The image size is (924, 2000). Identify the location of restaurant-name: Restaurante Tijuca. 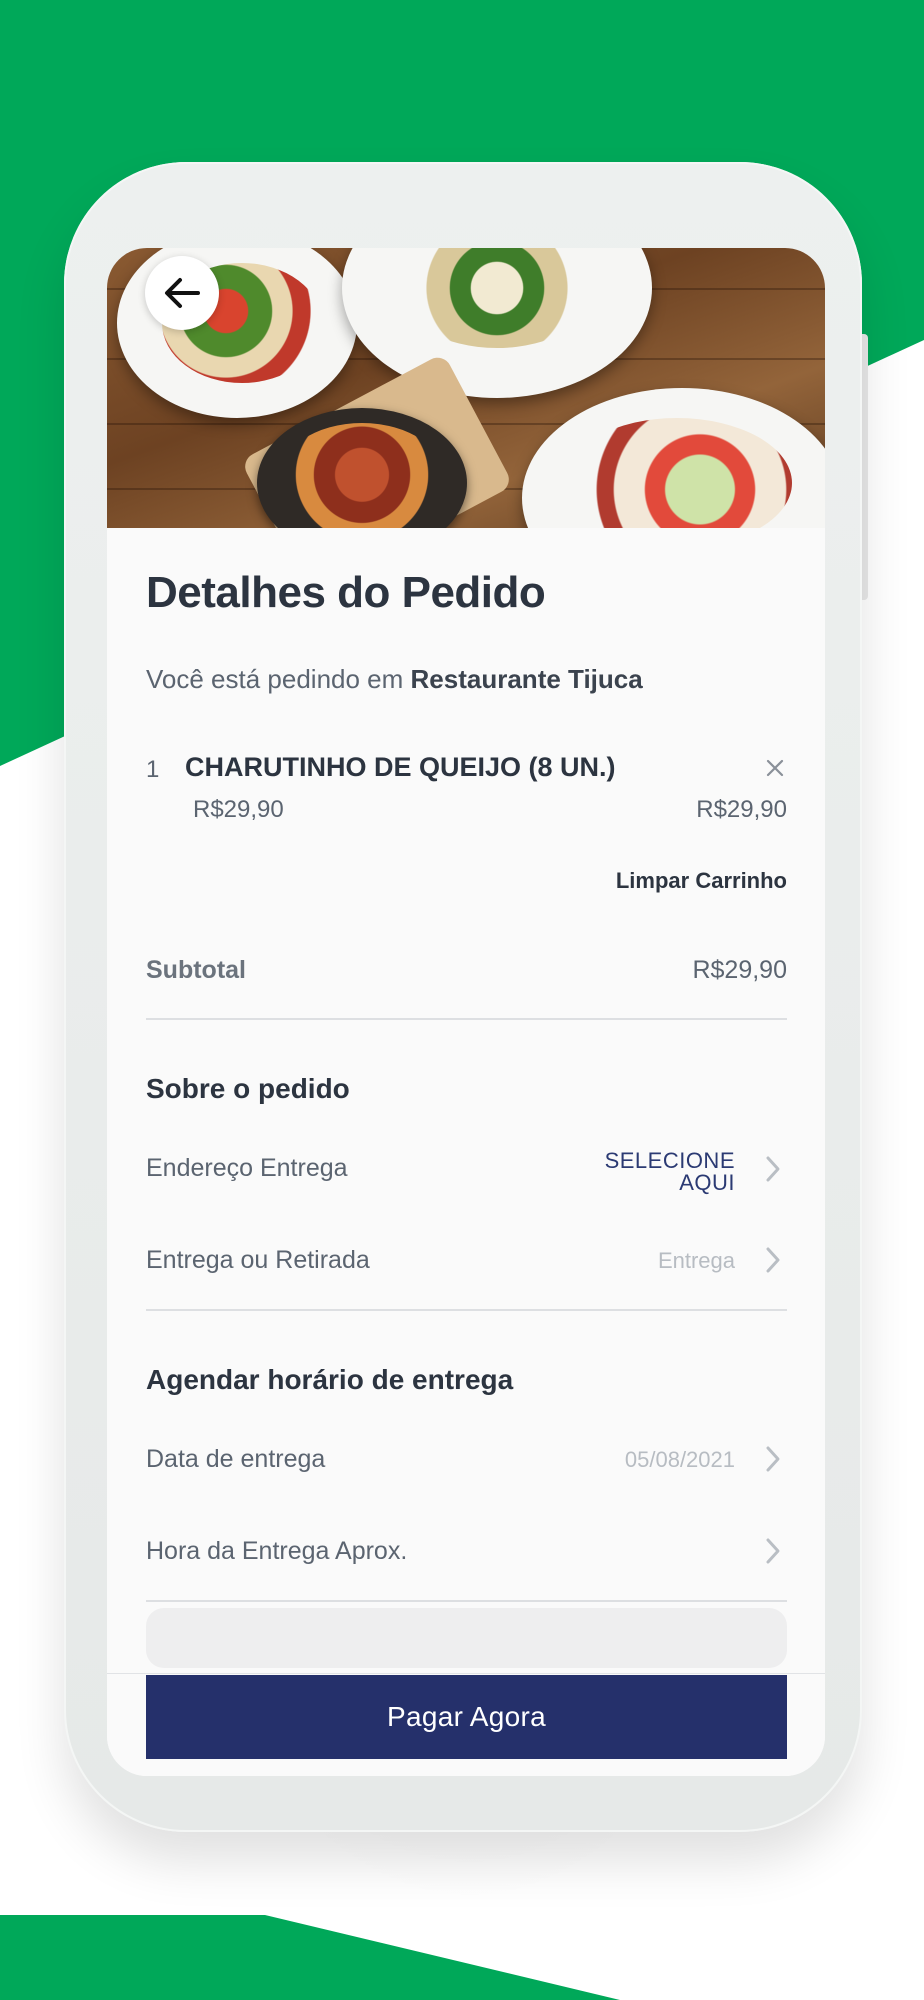
(526, 679).